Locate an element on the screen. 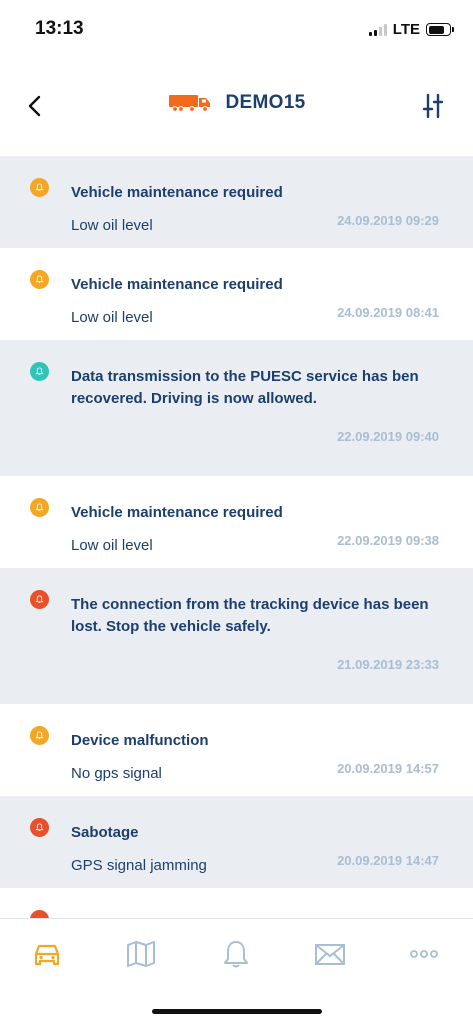 The height and width of the screenshot is (1024, 473). tab-notifications is located at coordinates (236, 954).